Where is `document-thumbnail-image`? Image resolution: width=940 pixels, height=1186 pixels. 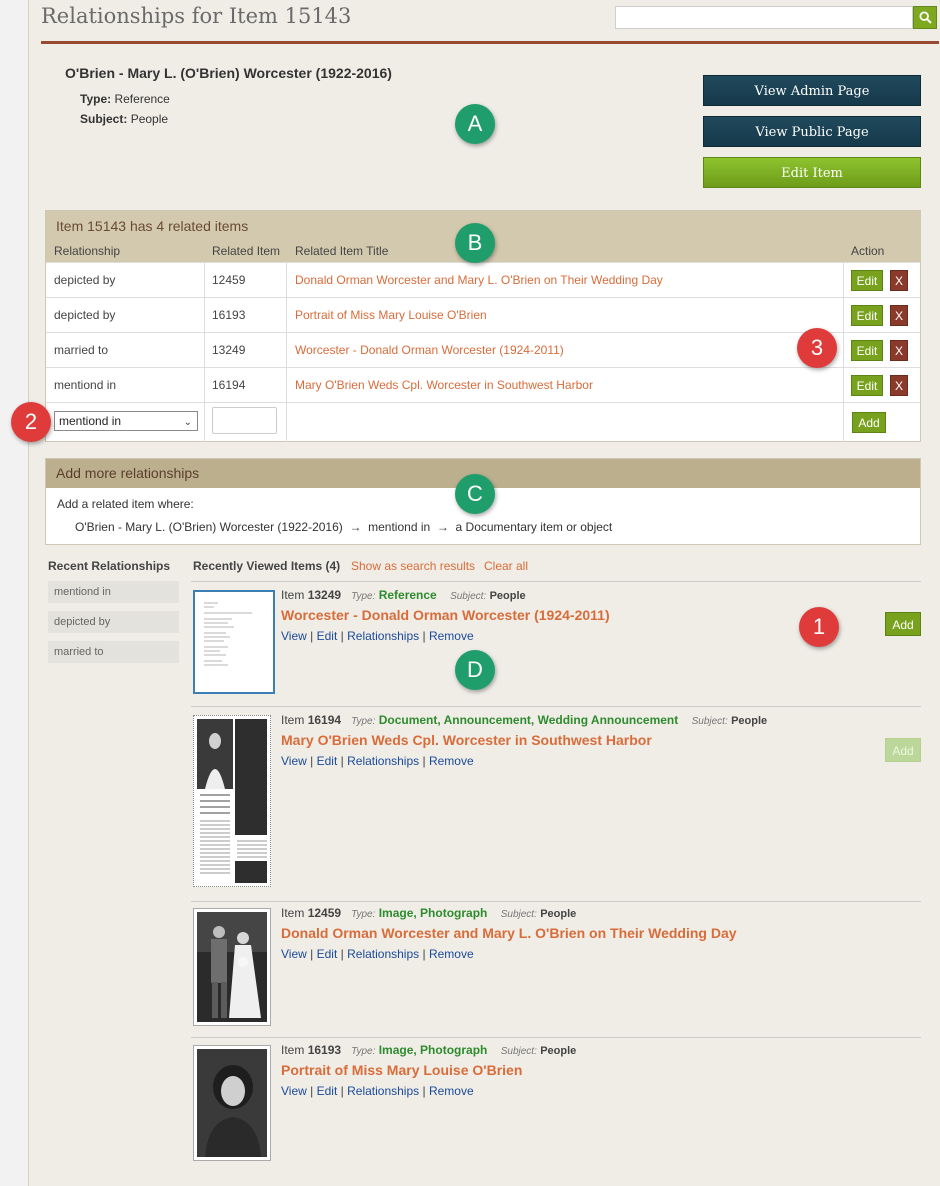
document-thumbnail-image is located at coordinates (234, 642).